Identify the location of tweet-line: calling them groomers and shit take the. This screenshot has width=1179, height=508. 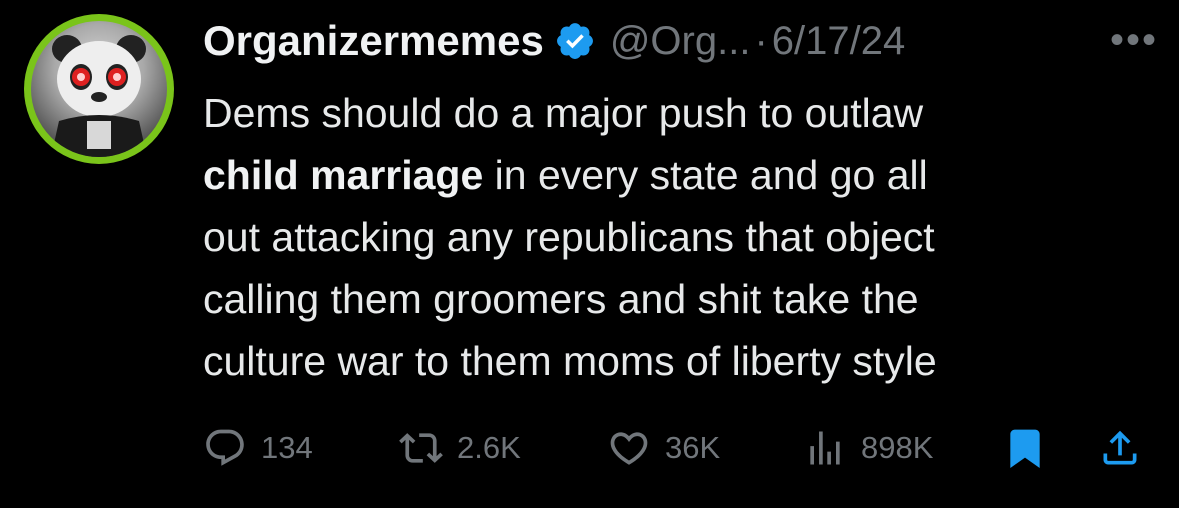
(683, 299).